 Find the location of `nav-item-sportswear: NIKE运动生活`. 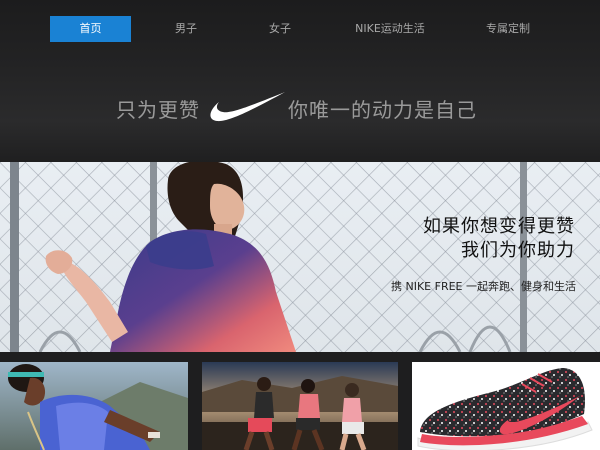

nav-item-sportswear: NIKE运动生活 is located at coordinates (390, 29).